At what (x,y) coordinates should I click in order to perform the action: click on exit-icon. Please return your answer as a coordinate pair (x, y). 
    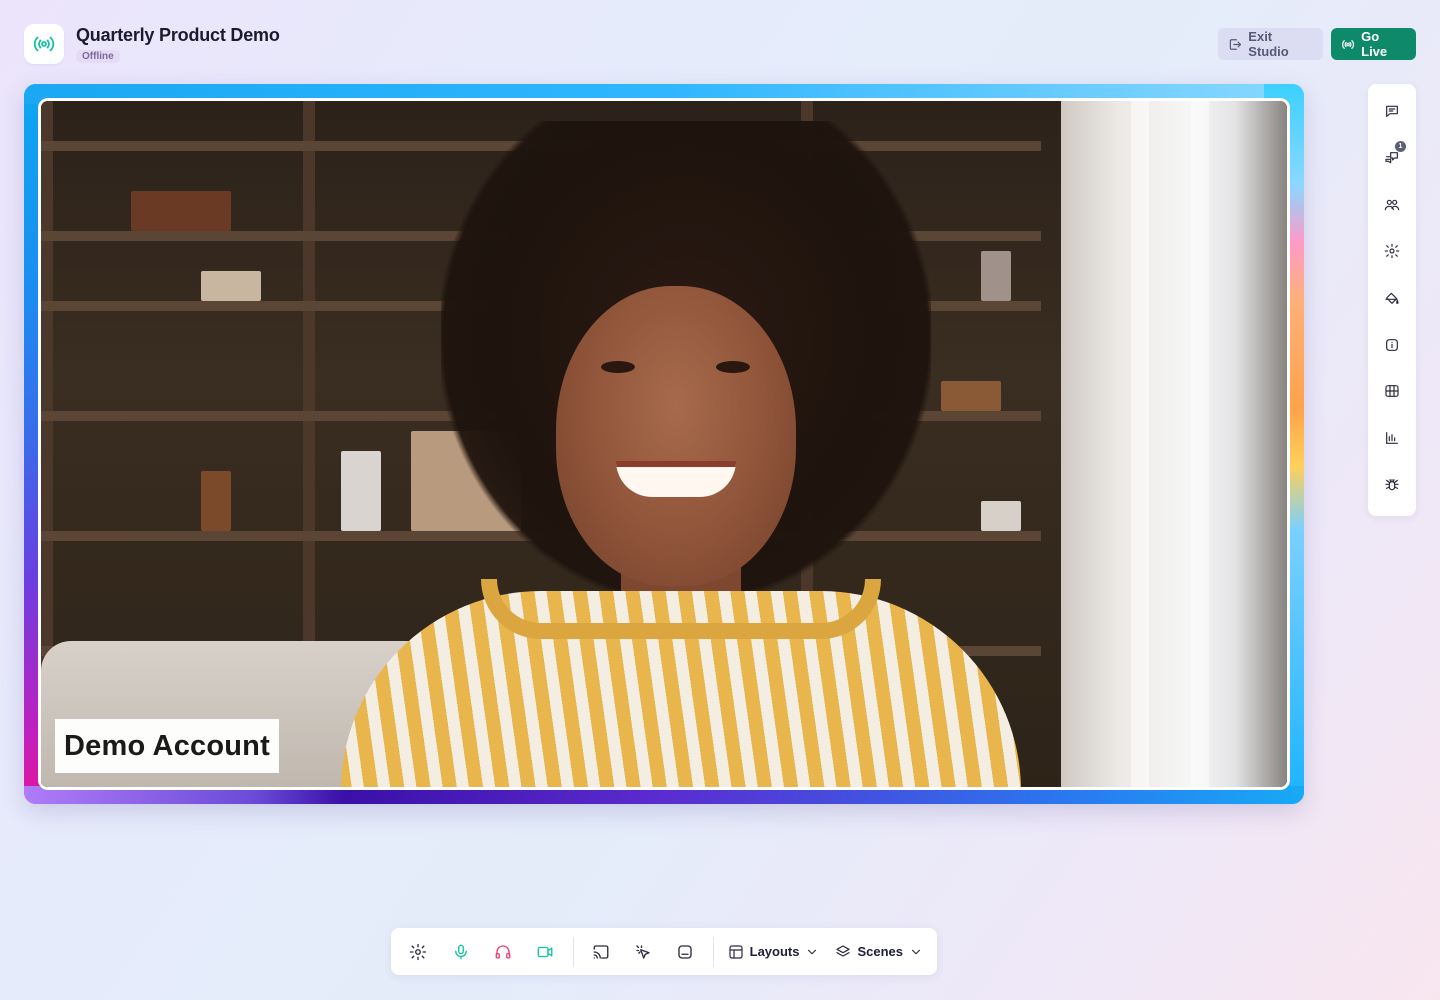
    Looking at the image, I should click on (1235, 44).